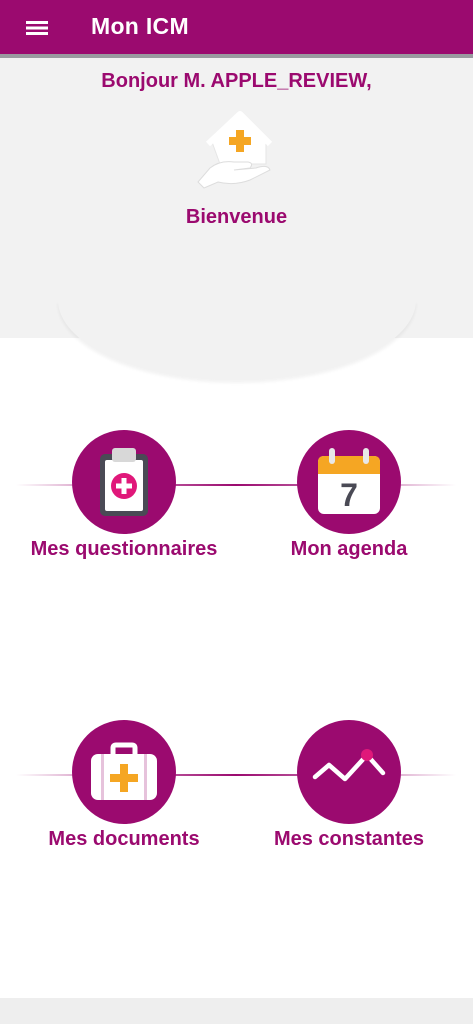  I want to click on welcome-text: Bienvenue, so click(236, 217).